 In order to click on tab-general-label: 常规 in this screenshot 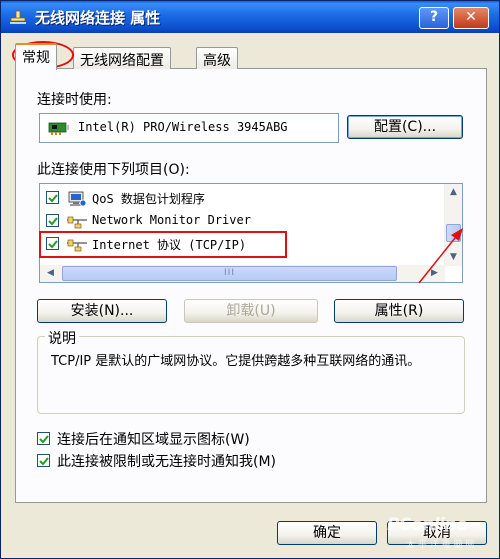, I will do `click(36, 58)`.